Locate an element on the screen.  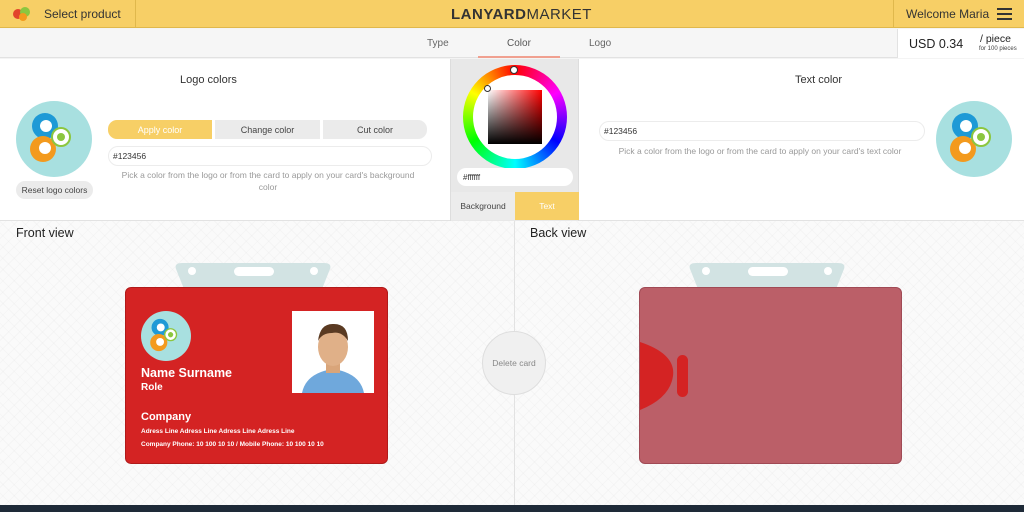
cut-color-button: Cut color is located at coordinates (375, 129).